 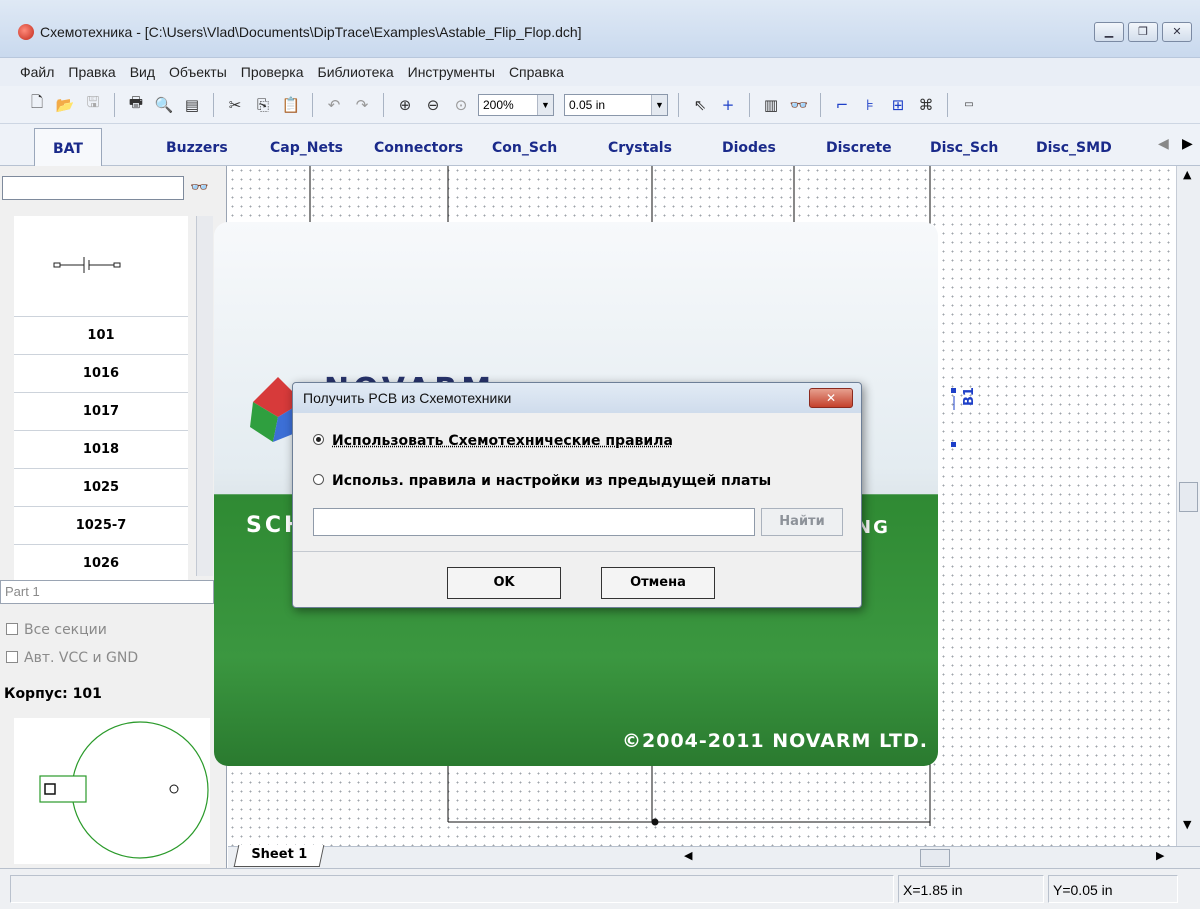 I want to click on menu-help: Справка, so click(x=536, y=72).